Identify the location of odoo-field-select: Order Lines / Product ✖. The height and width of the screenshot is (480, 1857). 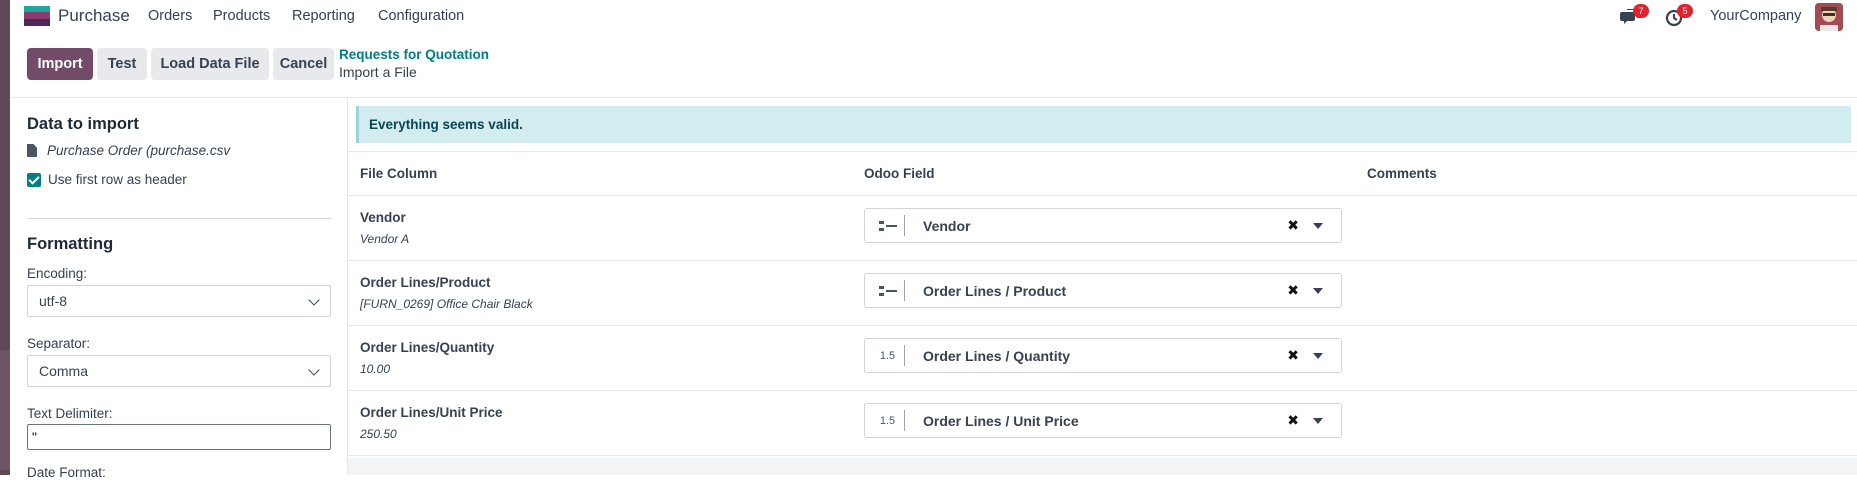
(1103, 290).